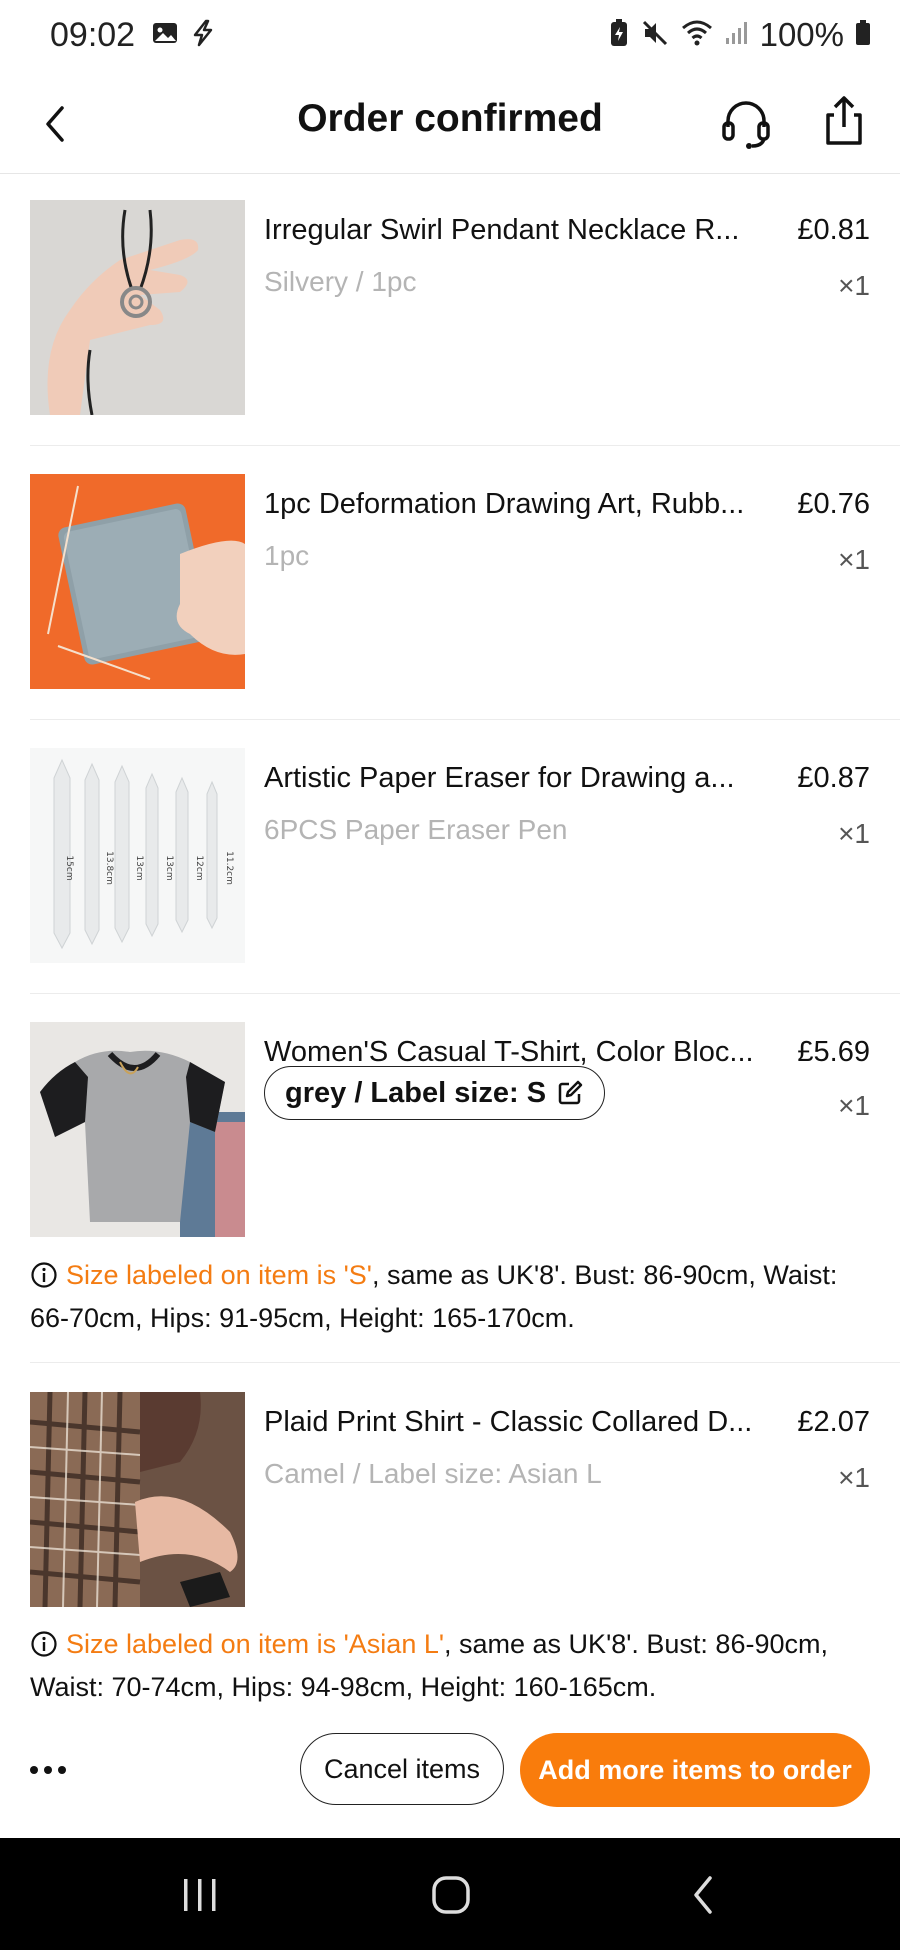 The image size is (900, 1950). I want to click on item-price: £5.69, so click(833, 1052).